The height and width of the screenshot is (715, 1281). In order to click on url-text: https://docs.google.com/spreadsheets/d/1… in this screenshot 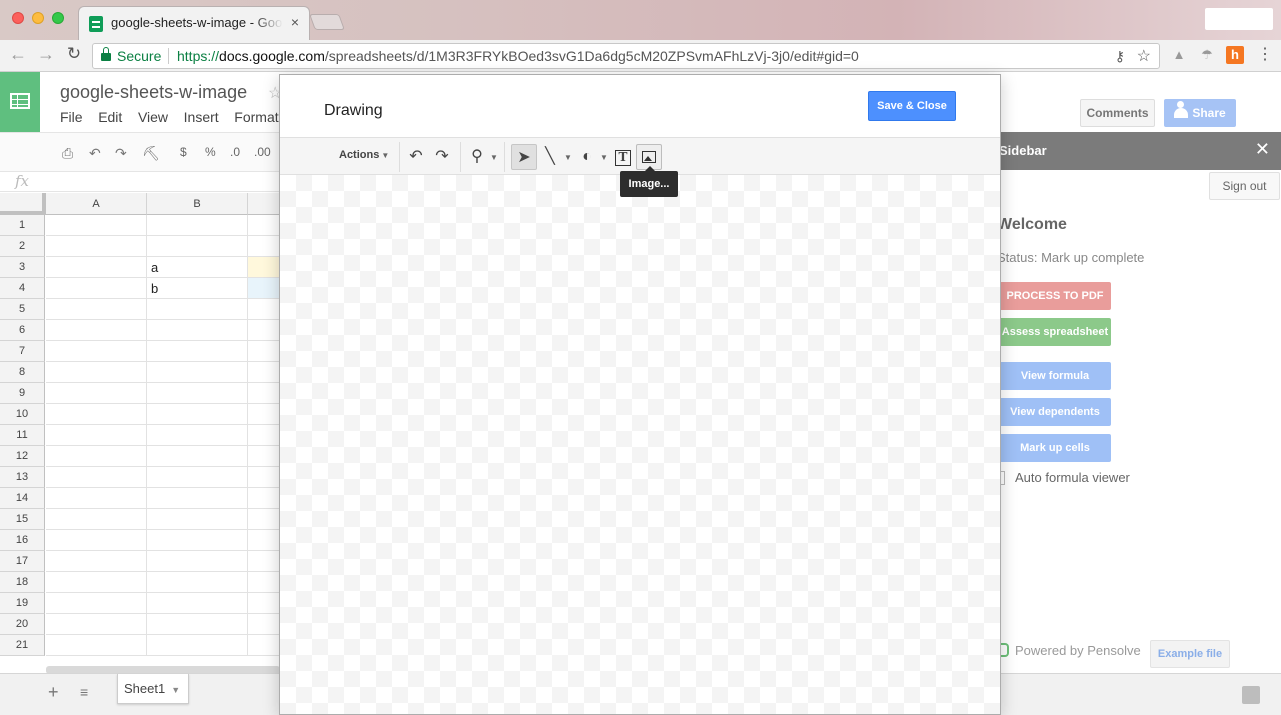, I will do `click(518, 56)`.